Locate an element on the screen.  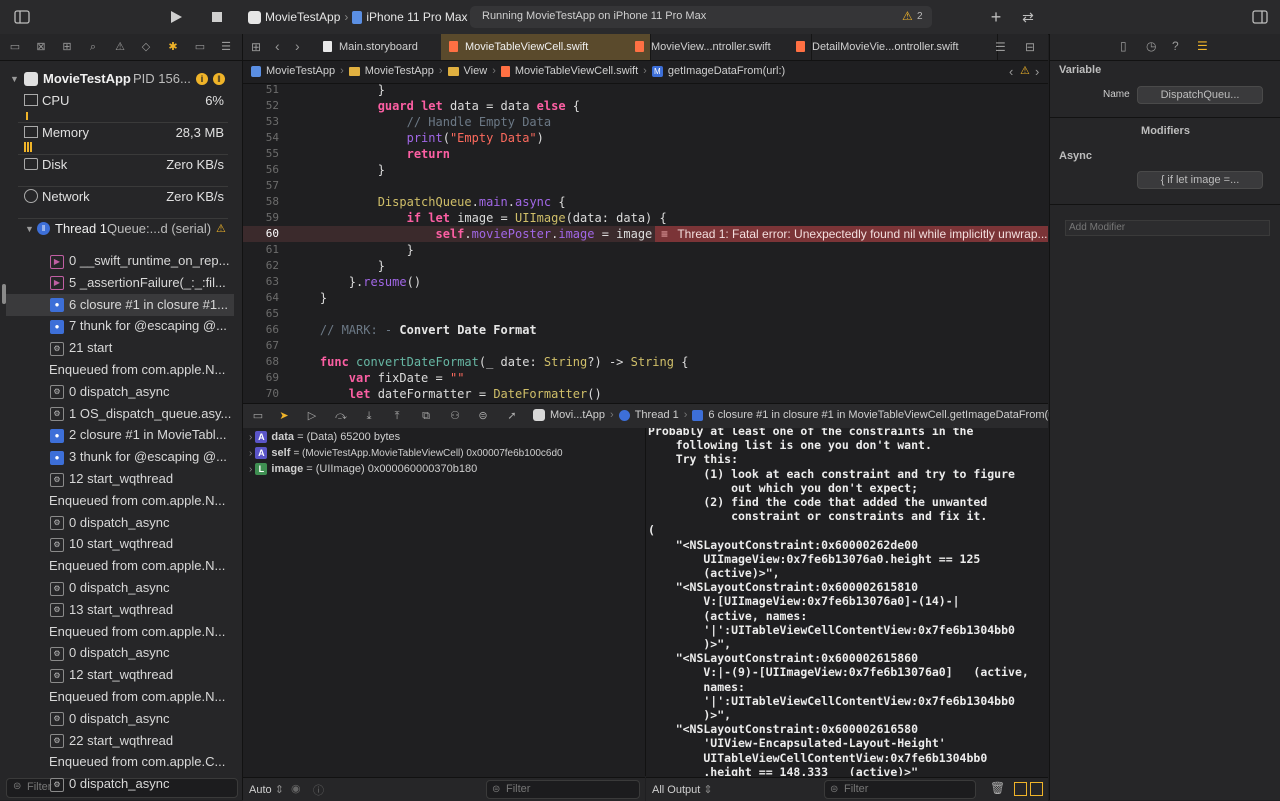
run-play-icon is located at coordinates (176, 17).